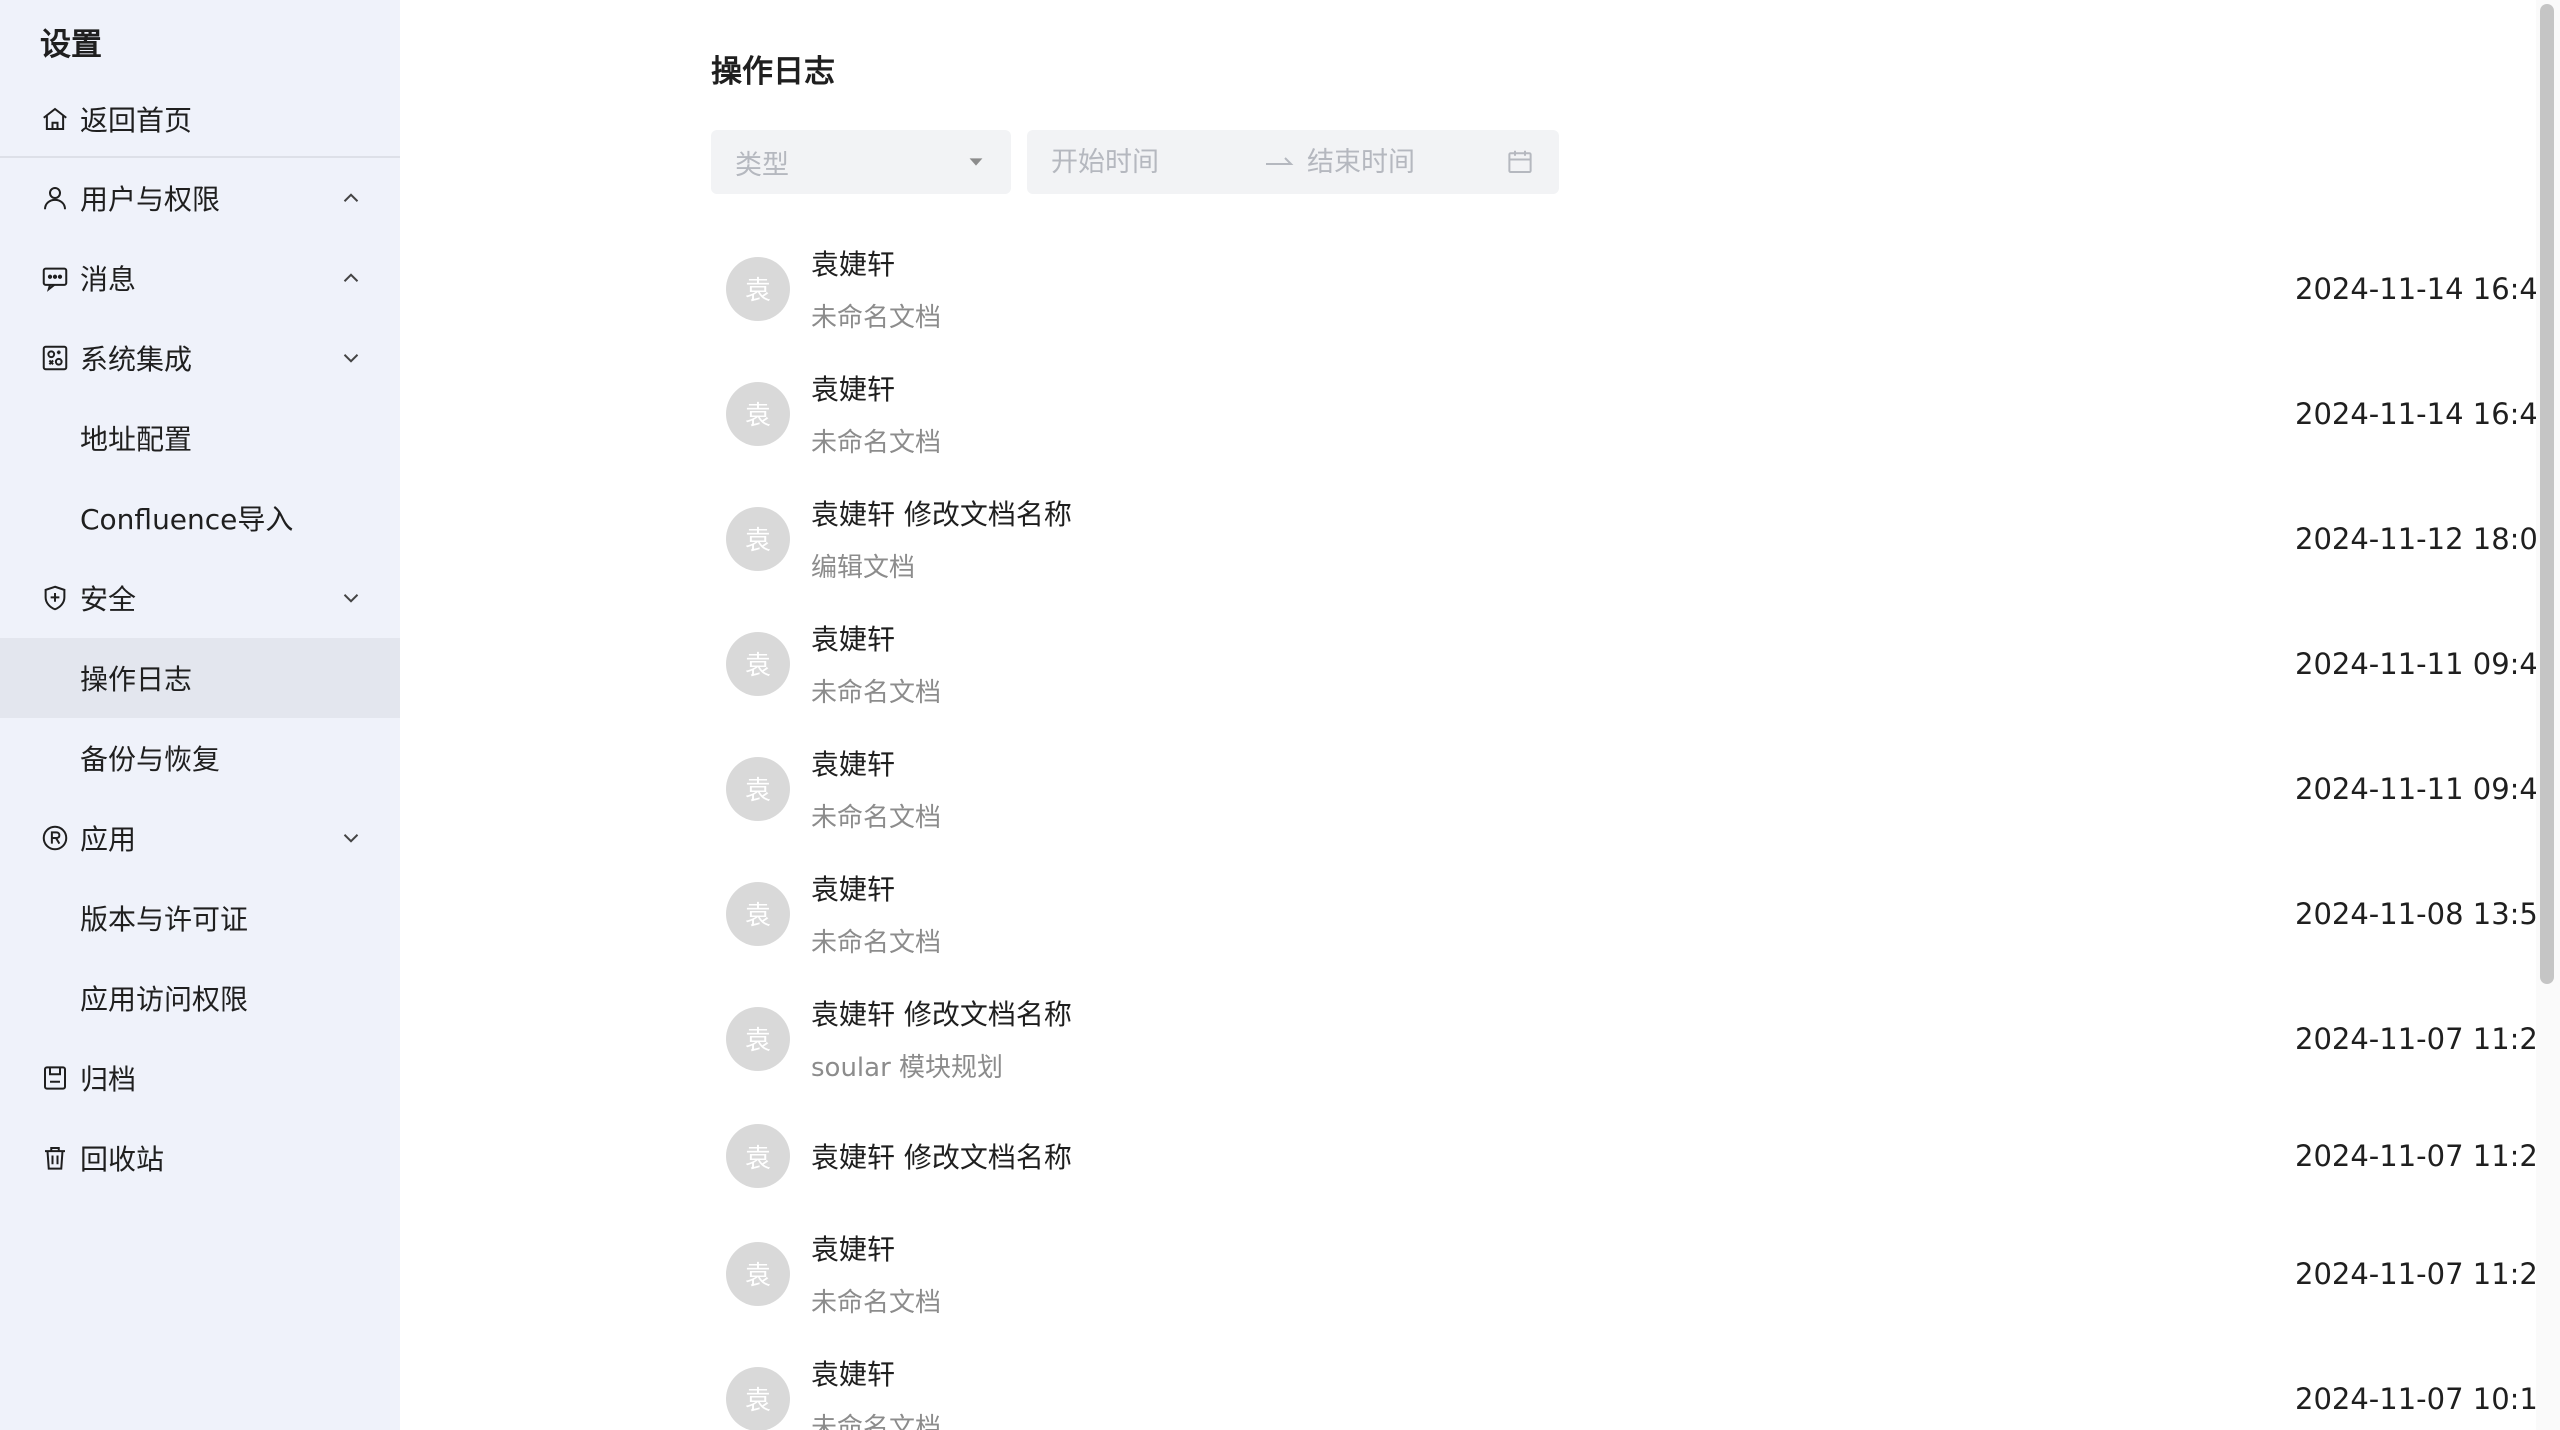 The width and height of the screenshot is (2560, 1430). What do you see at coordinates (136, 120) in the screenshot?
I see `sidebar-item-label: 返回首页` at bounding box center [136, 120].